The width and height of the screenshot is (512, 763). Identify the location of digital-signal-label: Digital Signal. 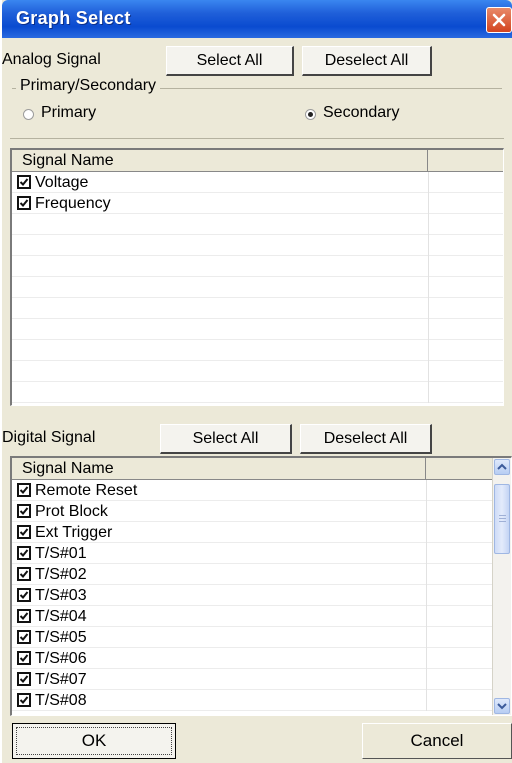
(49, 437).